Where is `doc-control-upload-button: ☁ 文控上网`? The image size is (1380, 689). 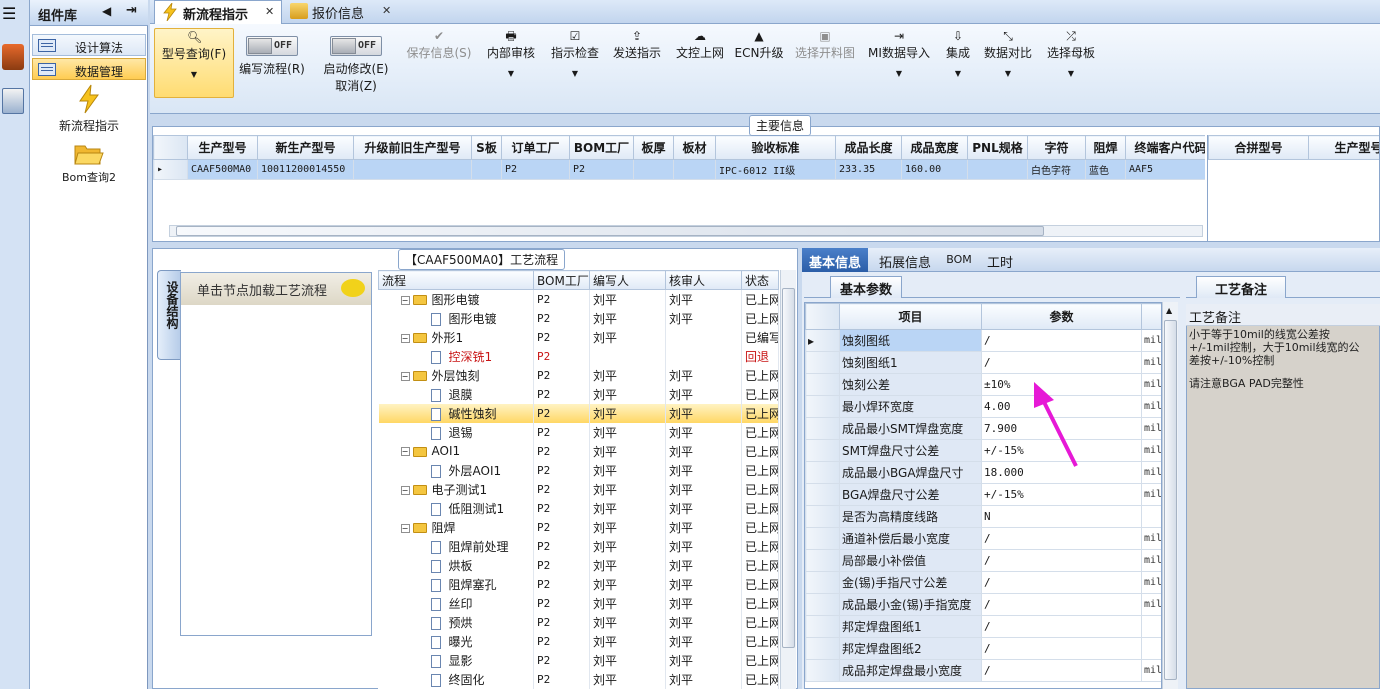 doc-control-upload-button: ☁ 文控上网 is located at coordinates (700, 63).